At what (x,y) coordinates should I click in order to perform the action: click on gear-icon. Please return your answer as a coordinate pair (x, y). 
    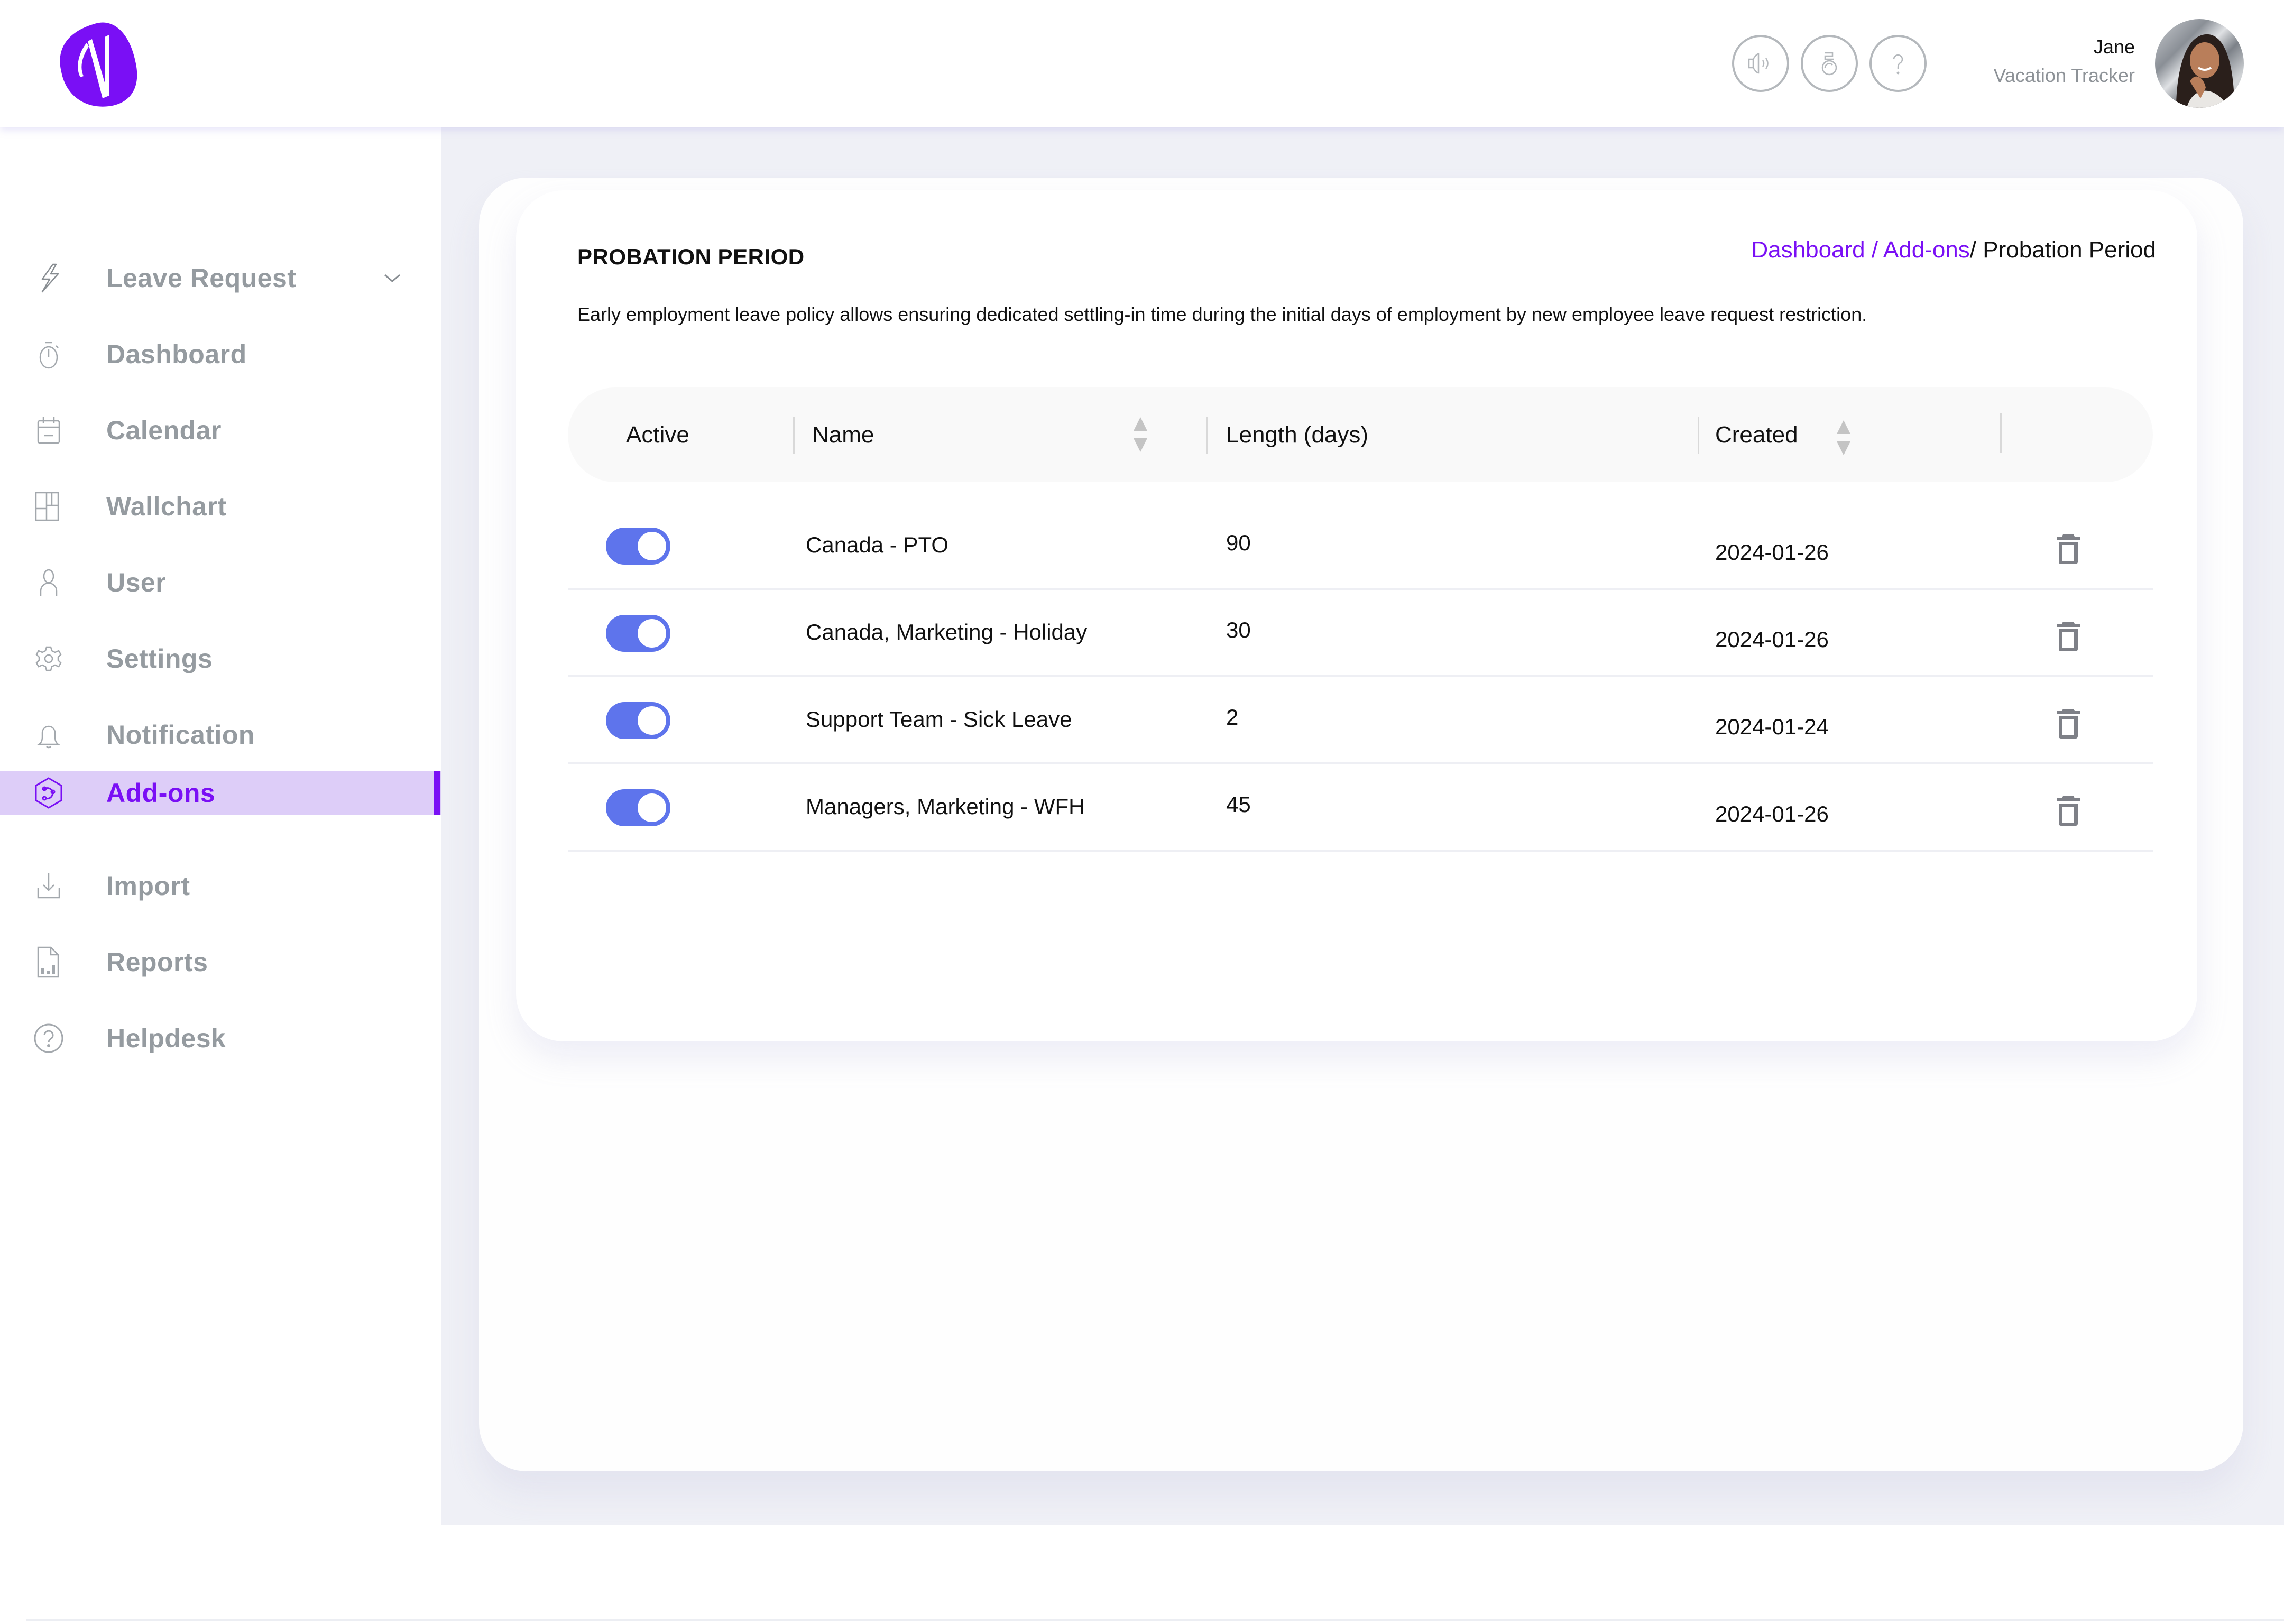
    Looking at the image, I should click on (49, 659).